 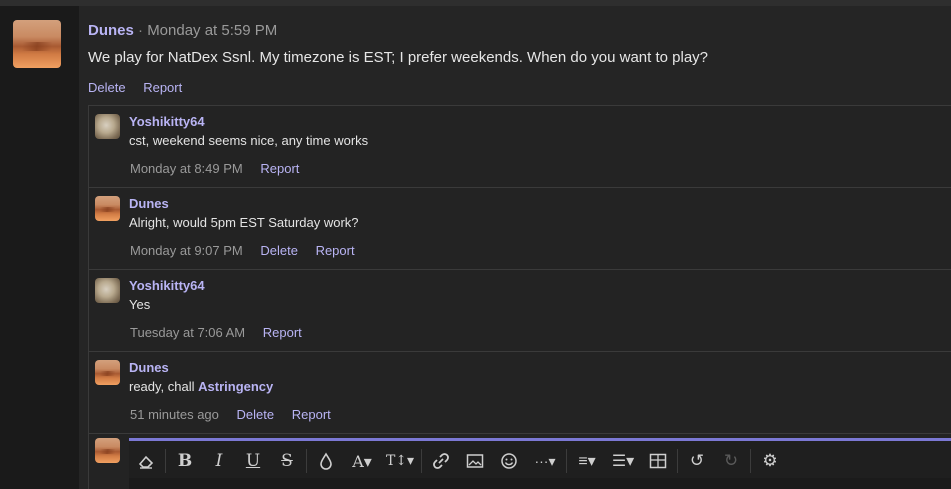 I want to click on clear-formatting-icon, so click(x=146, y=461).